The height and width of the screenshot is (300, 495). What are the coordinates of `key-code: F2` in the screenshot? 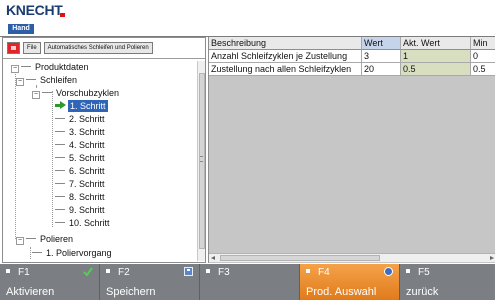 It's located at (124, 272).